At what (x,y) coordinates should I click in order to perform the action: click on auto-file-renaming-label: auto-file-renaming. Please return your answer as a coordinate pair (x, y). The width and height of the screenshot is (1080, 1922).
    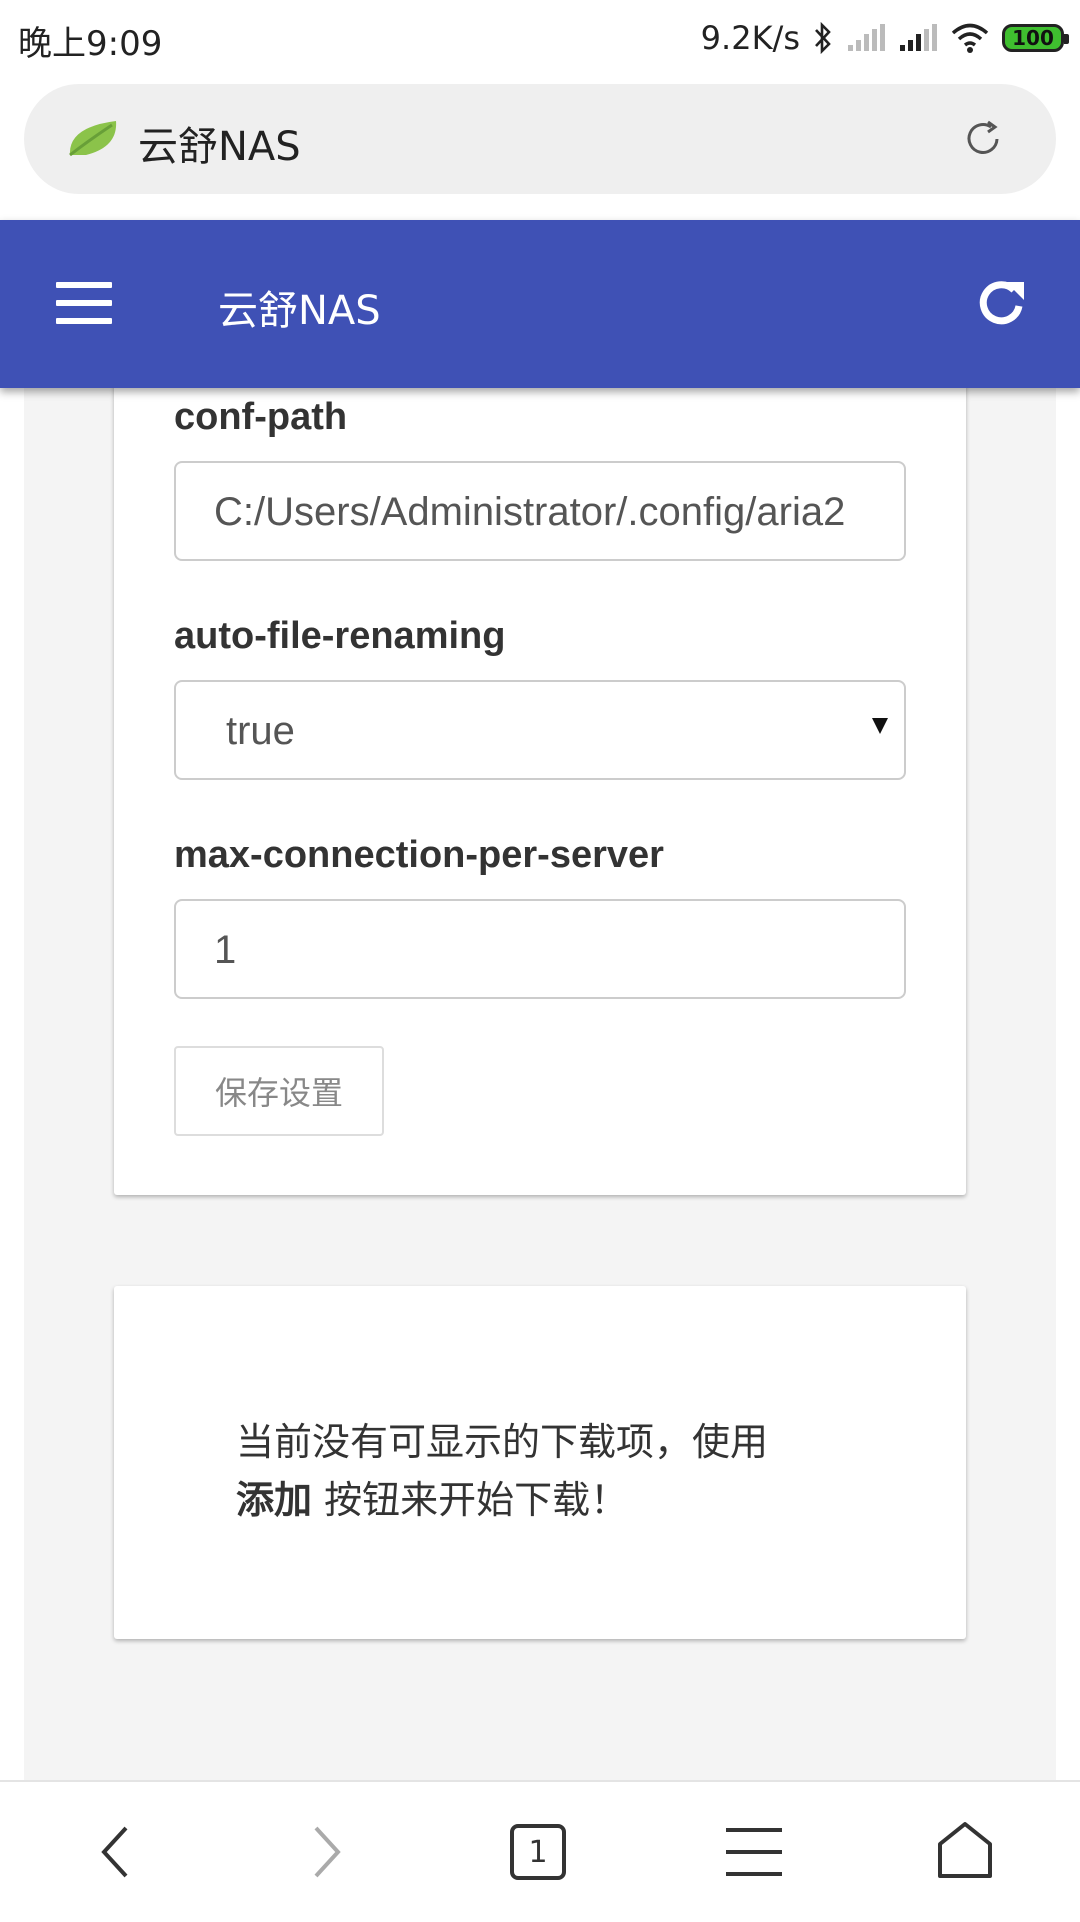
    Looking at the image, I should click on (340, 636).